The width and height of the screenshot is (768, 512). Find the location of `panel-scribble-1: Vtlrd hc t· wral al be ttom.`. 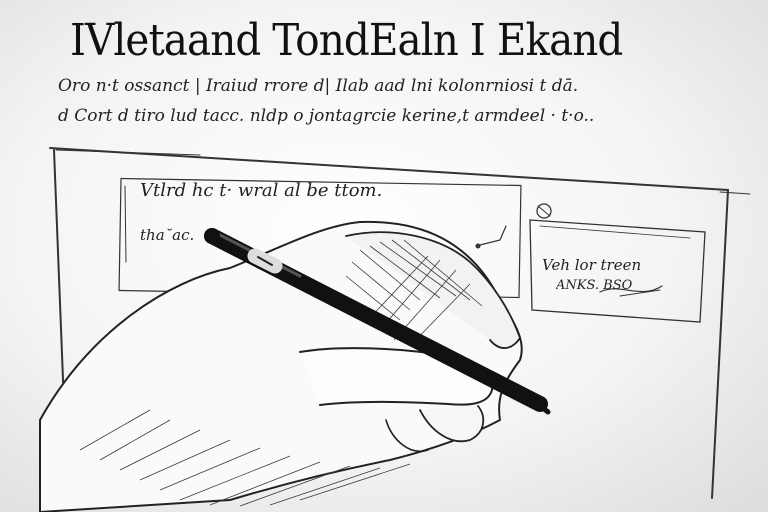

panel-scribble-1: Vtlrd hc t· wral al be ttom. is located at coordinates (261, 190).